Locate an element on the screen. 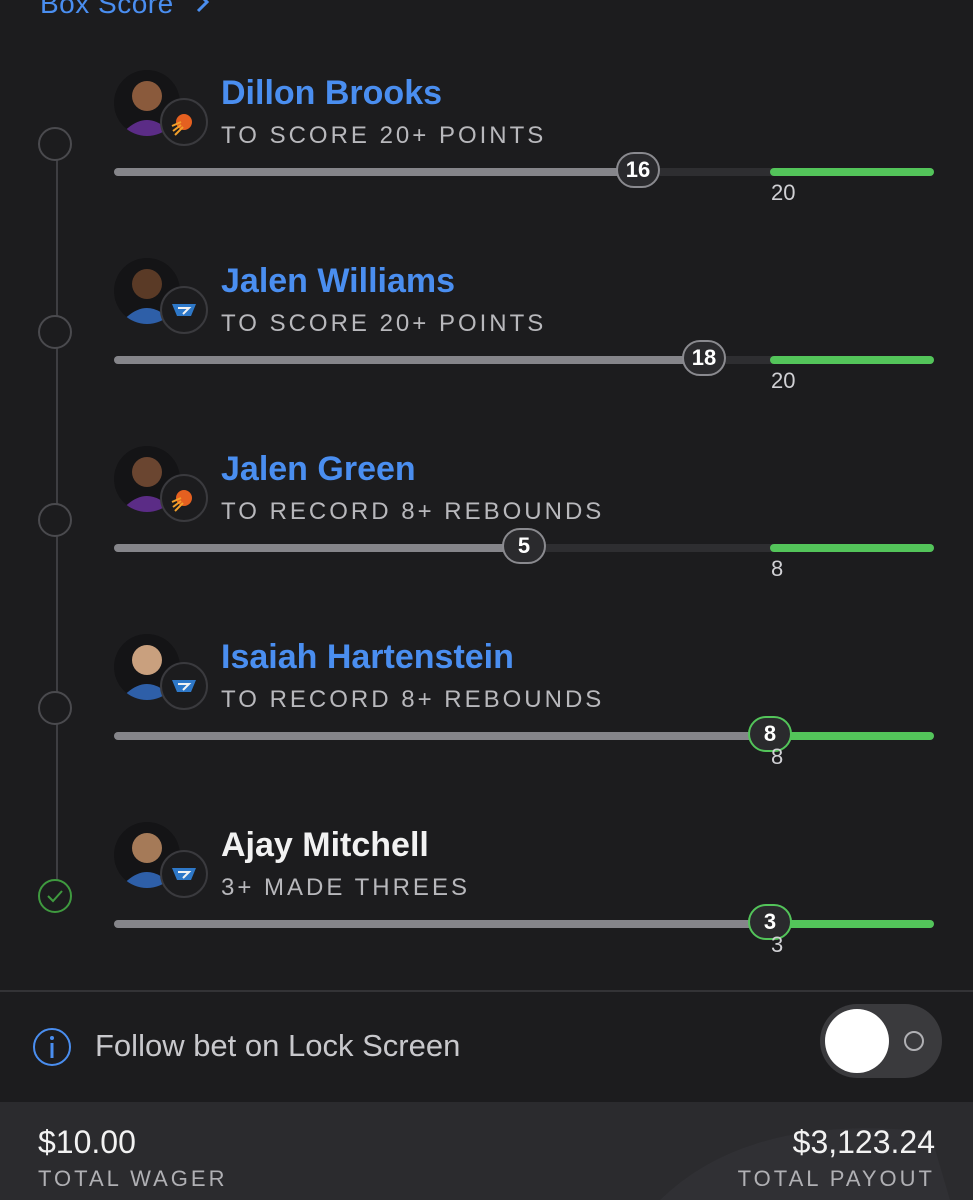 The width and height of the screenshot is (973, 1200). progress-track: 5 is located at coordinates (524, 546).